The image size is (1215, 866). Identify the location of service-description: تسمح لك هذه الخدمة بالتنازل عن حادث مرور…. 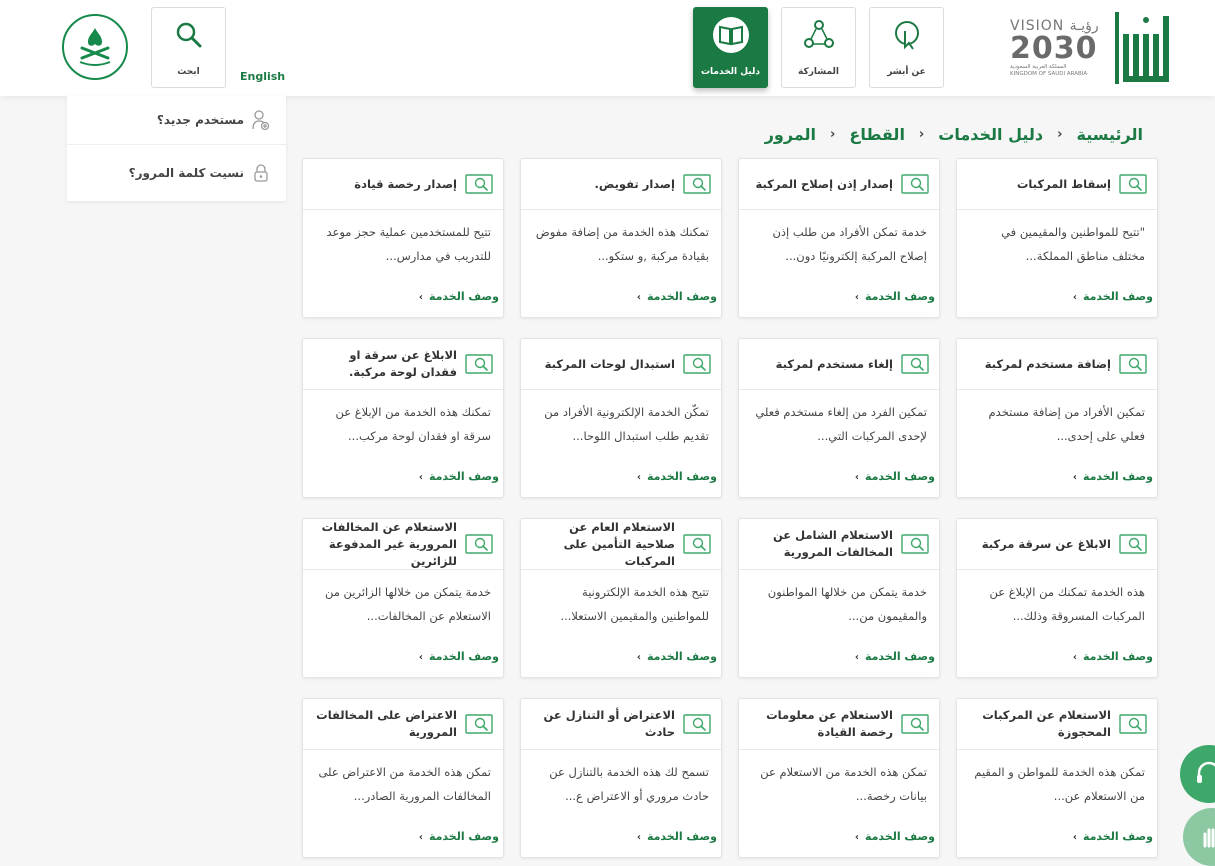
(629, 784).